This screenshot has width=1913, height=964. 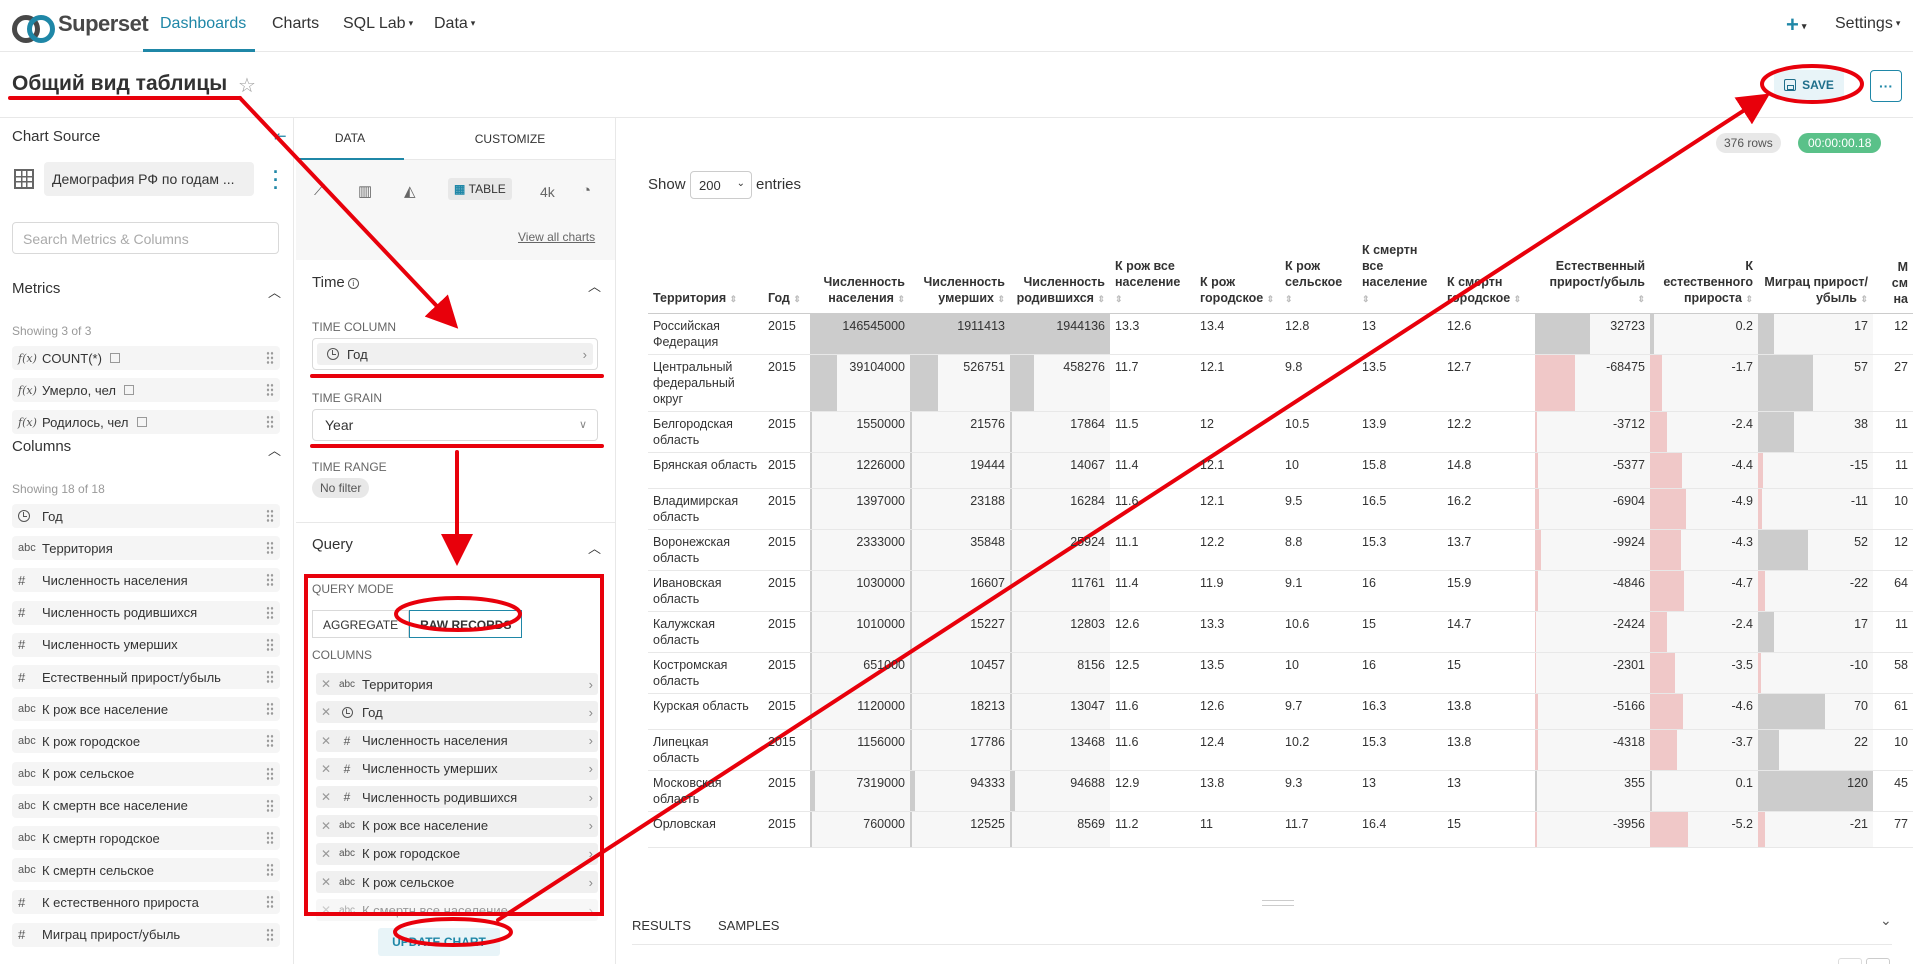 I want to click on column-header: Естественный прирост/убыль ⇕, so click(x=1592, y=276).